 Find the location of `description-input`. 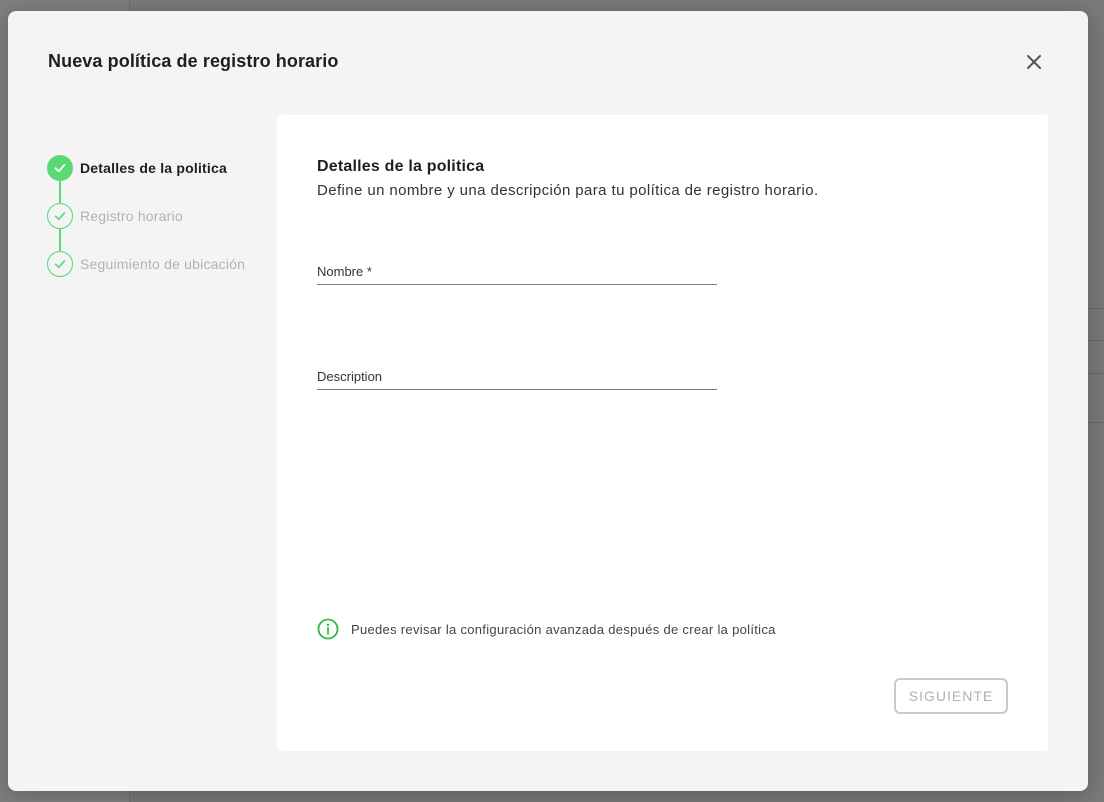

description-input is located at coordinates (517, 376).